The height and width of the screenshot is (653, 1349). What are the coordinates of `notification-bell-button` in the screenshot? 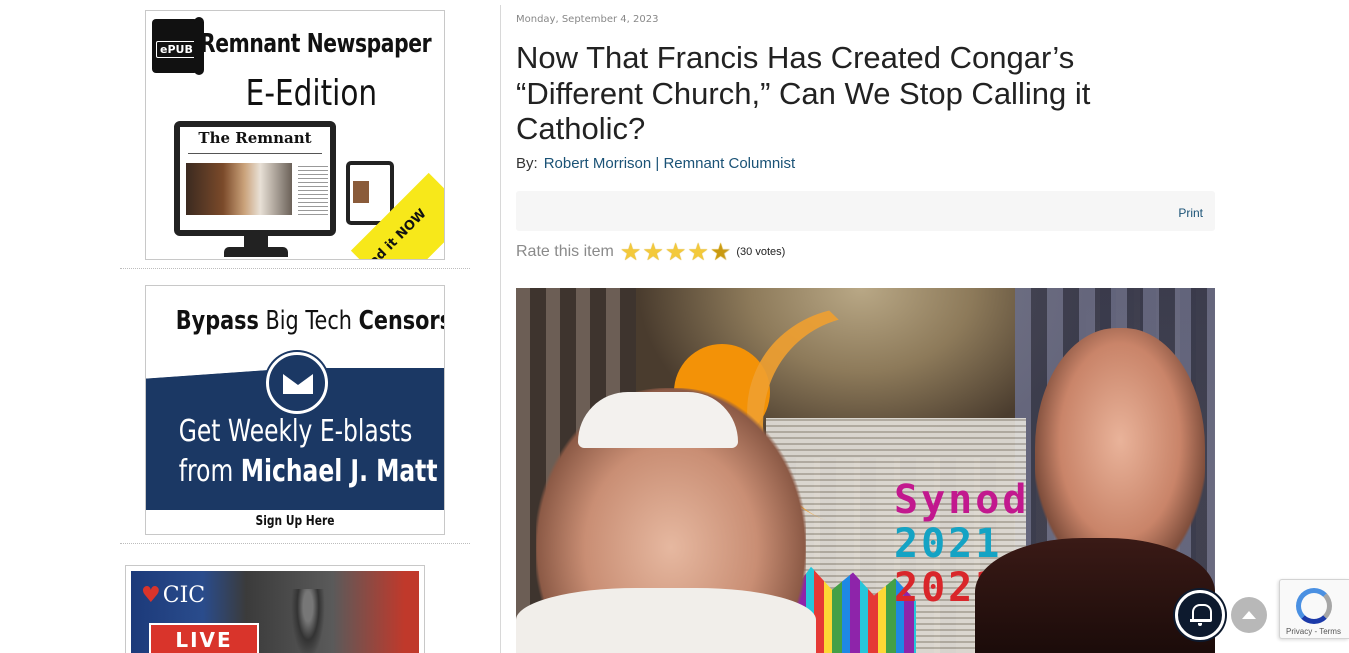 It's located at (1200, 615).